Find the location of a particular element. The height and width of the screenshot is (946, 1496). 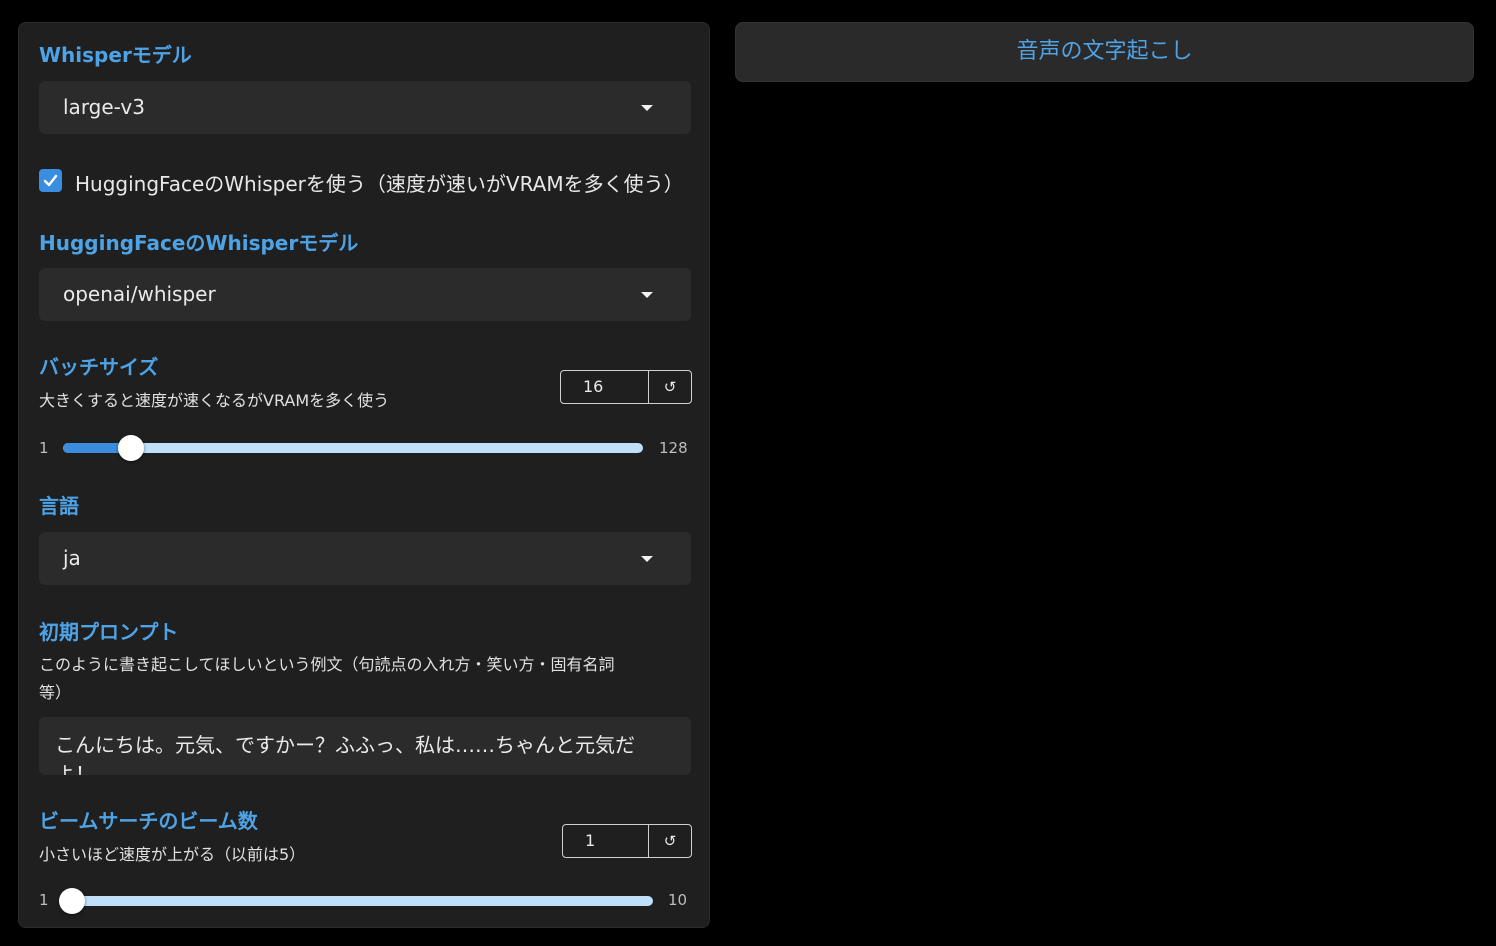

initial-prompt-label: 初期プロンプト is located at coordinates (109, 632).